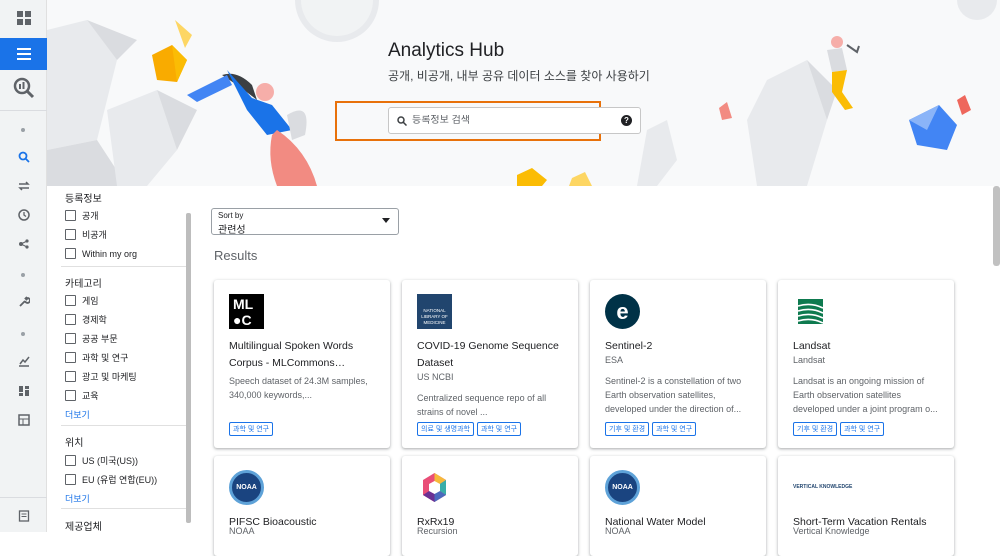 This screenshot has width=1000, height=556. I want to click on recursion-logo-icon, so click(434, 487).